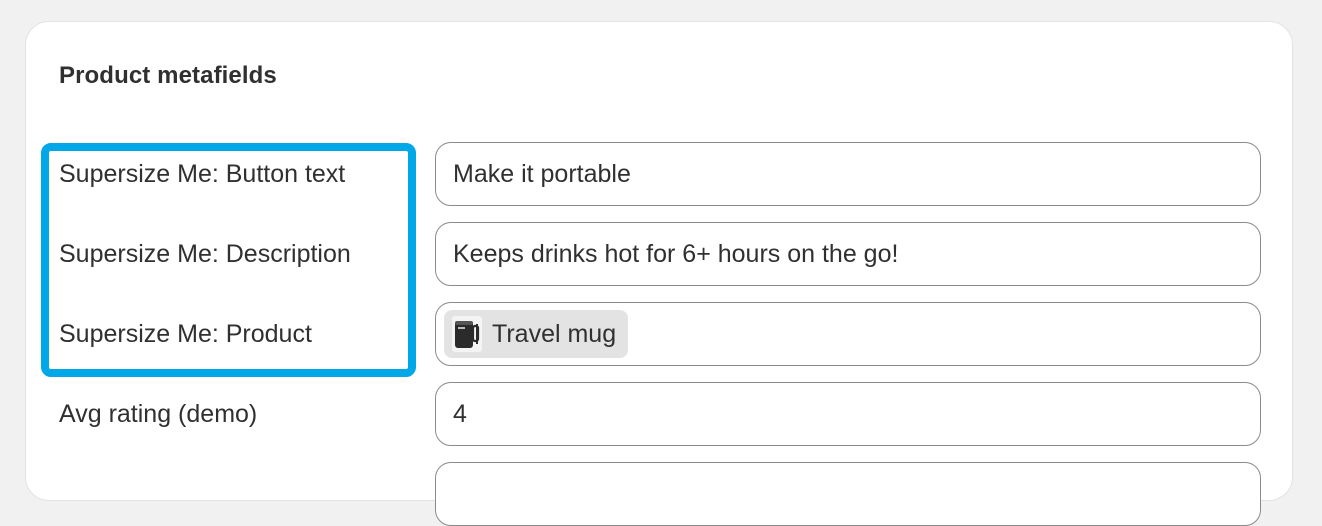 Image resolution: width=1322 pixels, height=526 pixels. What do you see at coordinates (848, 414) in the screenshot?
I see `avg-rating-input: 4` at bounding box center [848, 414].